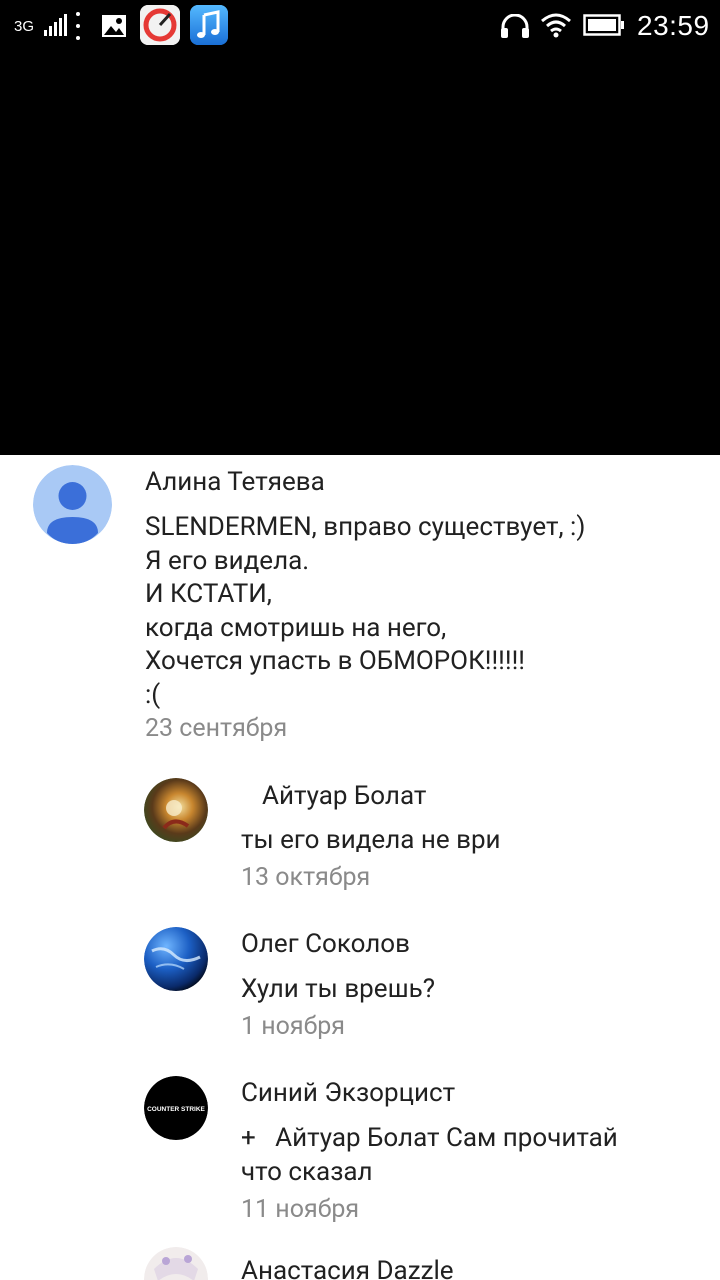 The height and width of the screenshot is (1280, 720). Describe the element at coordinates (371, 840) in the screenshot. I see `reply-text: ты его видела не ври` at that location.